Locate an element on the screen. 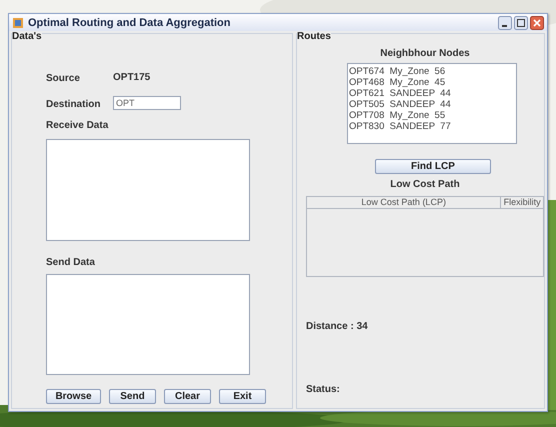  neighbour-list: OPT674 My_Zone 56 OPT468 My_Zone 45 OPT621 SANDEEP 44 OPT505 SANDEEP 44 OPT708 My_Zone 55 OPT830 SANDEEP 77 is located at coordinates (432, 103).